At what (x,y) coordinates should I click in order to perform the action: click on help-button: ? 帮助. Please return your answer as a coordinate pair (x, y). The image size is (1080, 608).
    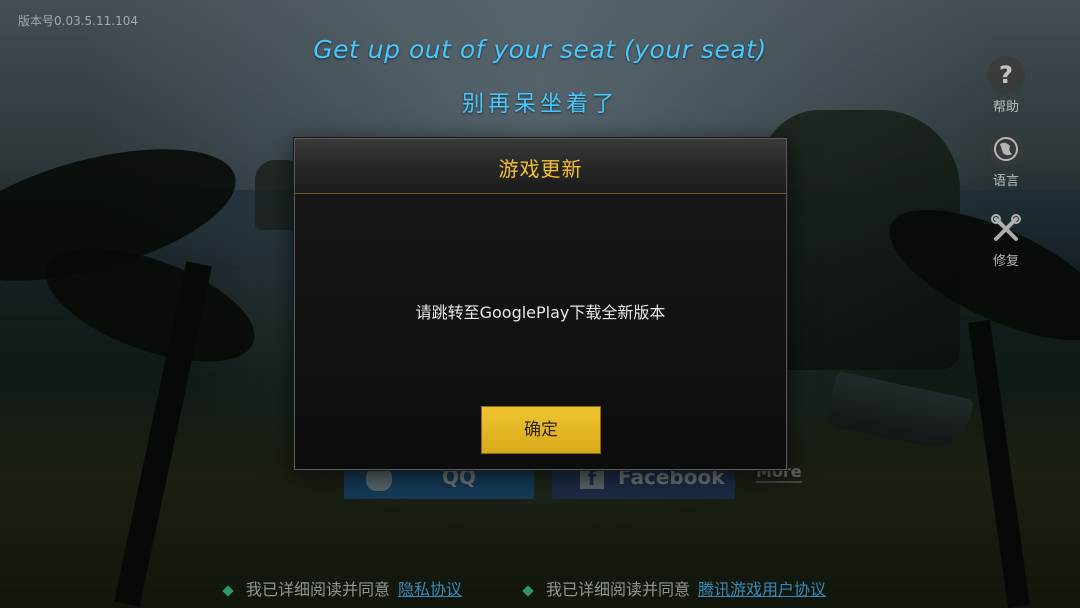
    Looking at the image, I should click on (1006, 85).